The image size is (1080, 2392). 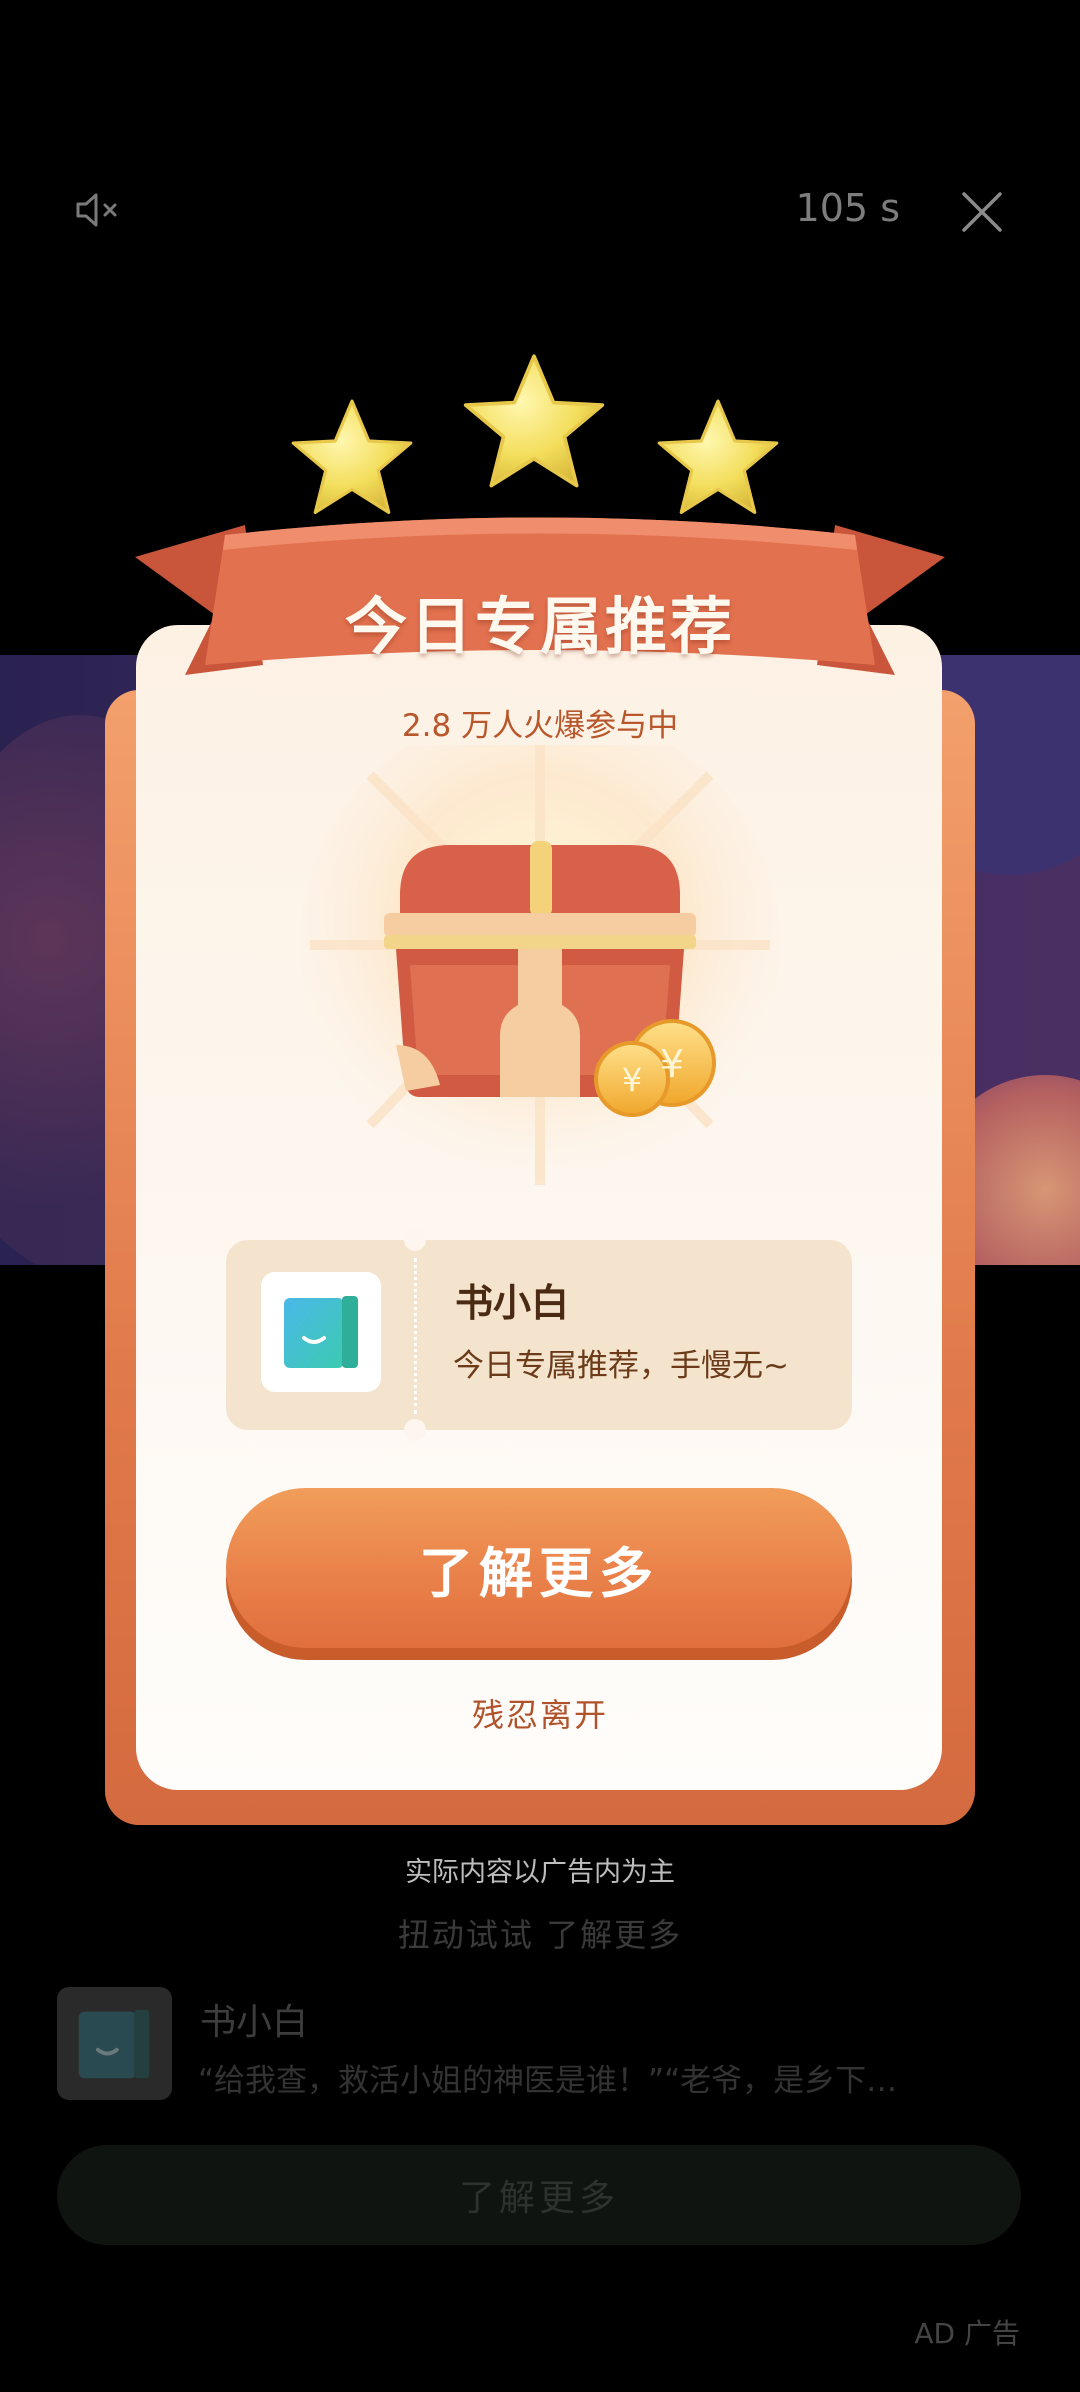 I want to click on ticket-divider, so click(x=415, y=1336).